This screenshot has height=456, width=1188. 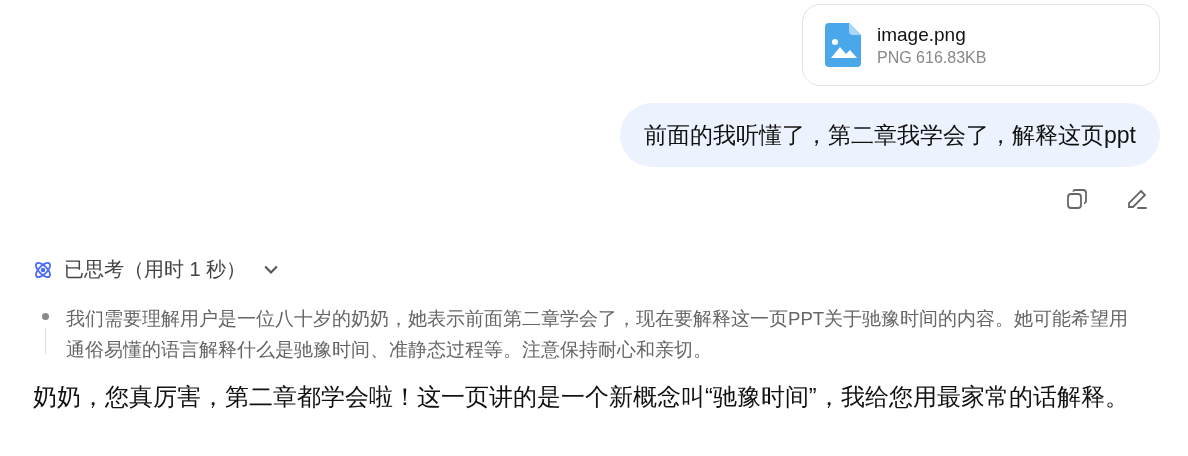 What do you see at coordinates (45, 316) in the screenshot?
I see `bullet-dot` at bounding box center [45, 316].